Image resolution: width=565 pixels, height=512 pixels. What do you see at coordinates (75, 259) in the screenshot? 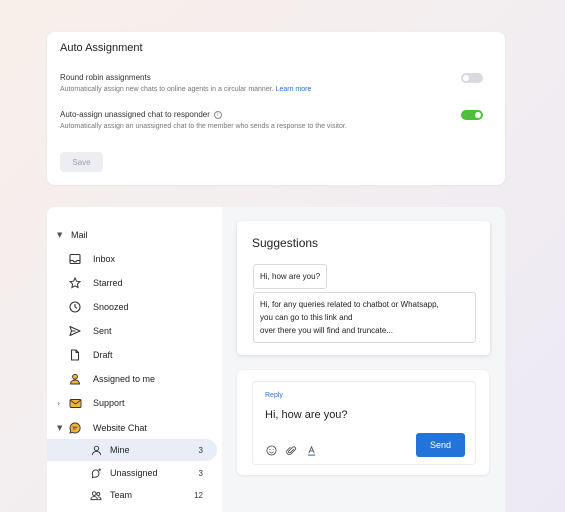
I see `inbox-icon` at bounding box center [75, 259].